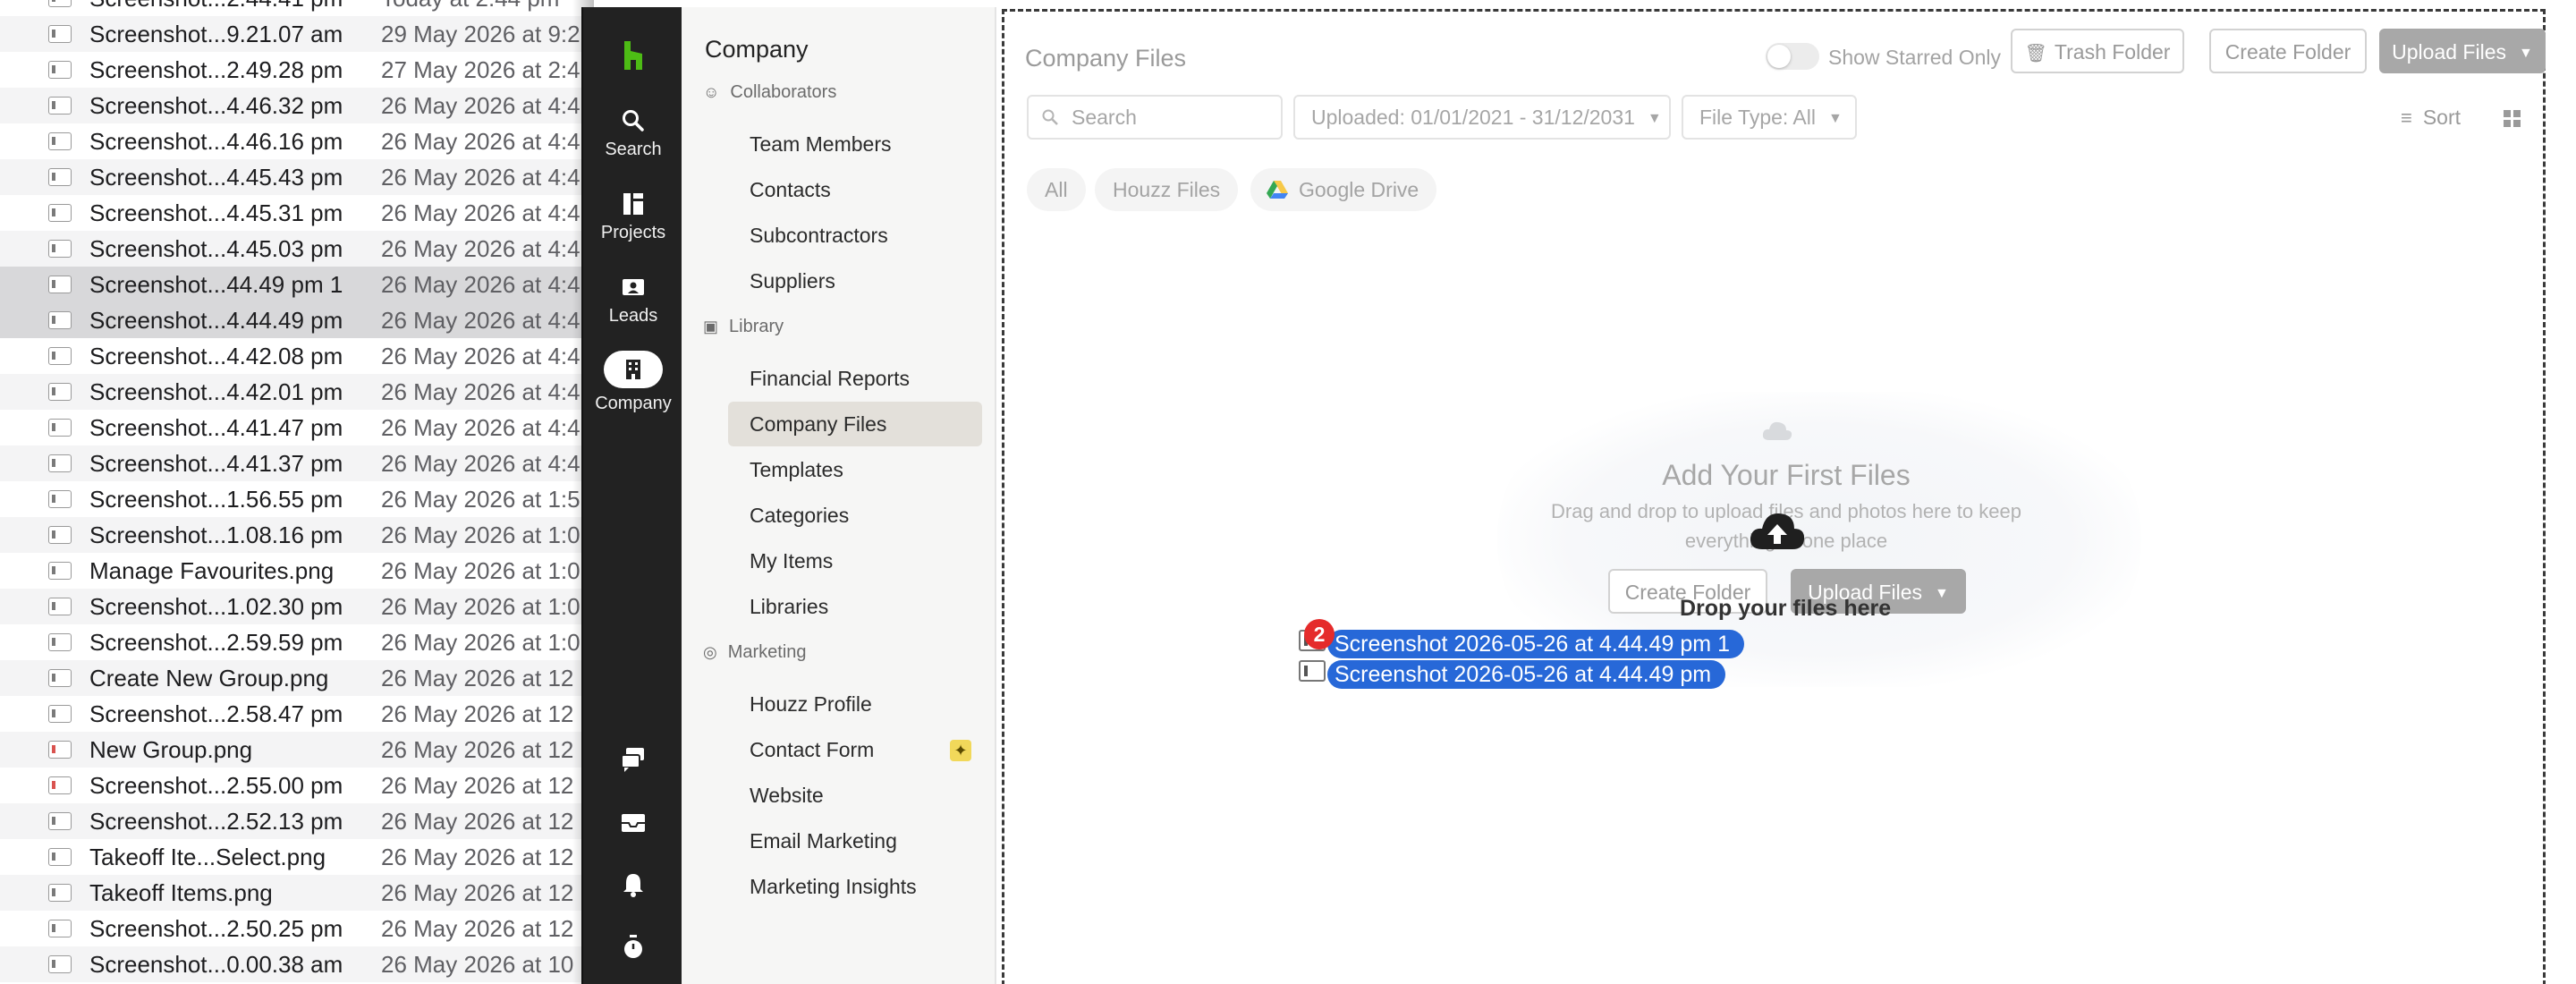 The width and height of the screenshot is (2576, 984). I want to click on finder-file-row: New Group.png 26 May 2026 at 12, so click(295, 750).